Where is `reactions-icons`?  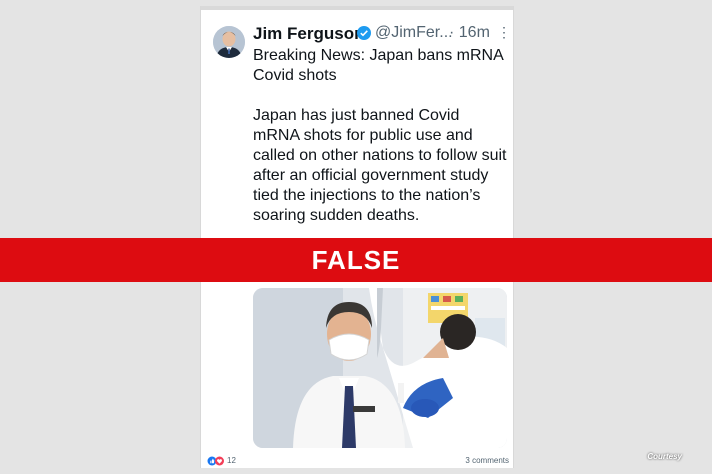 reactions-icons is located at coordinates (216, 461).